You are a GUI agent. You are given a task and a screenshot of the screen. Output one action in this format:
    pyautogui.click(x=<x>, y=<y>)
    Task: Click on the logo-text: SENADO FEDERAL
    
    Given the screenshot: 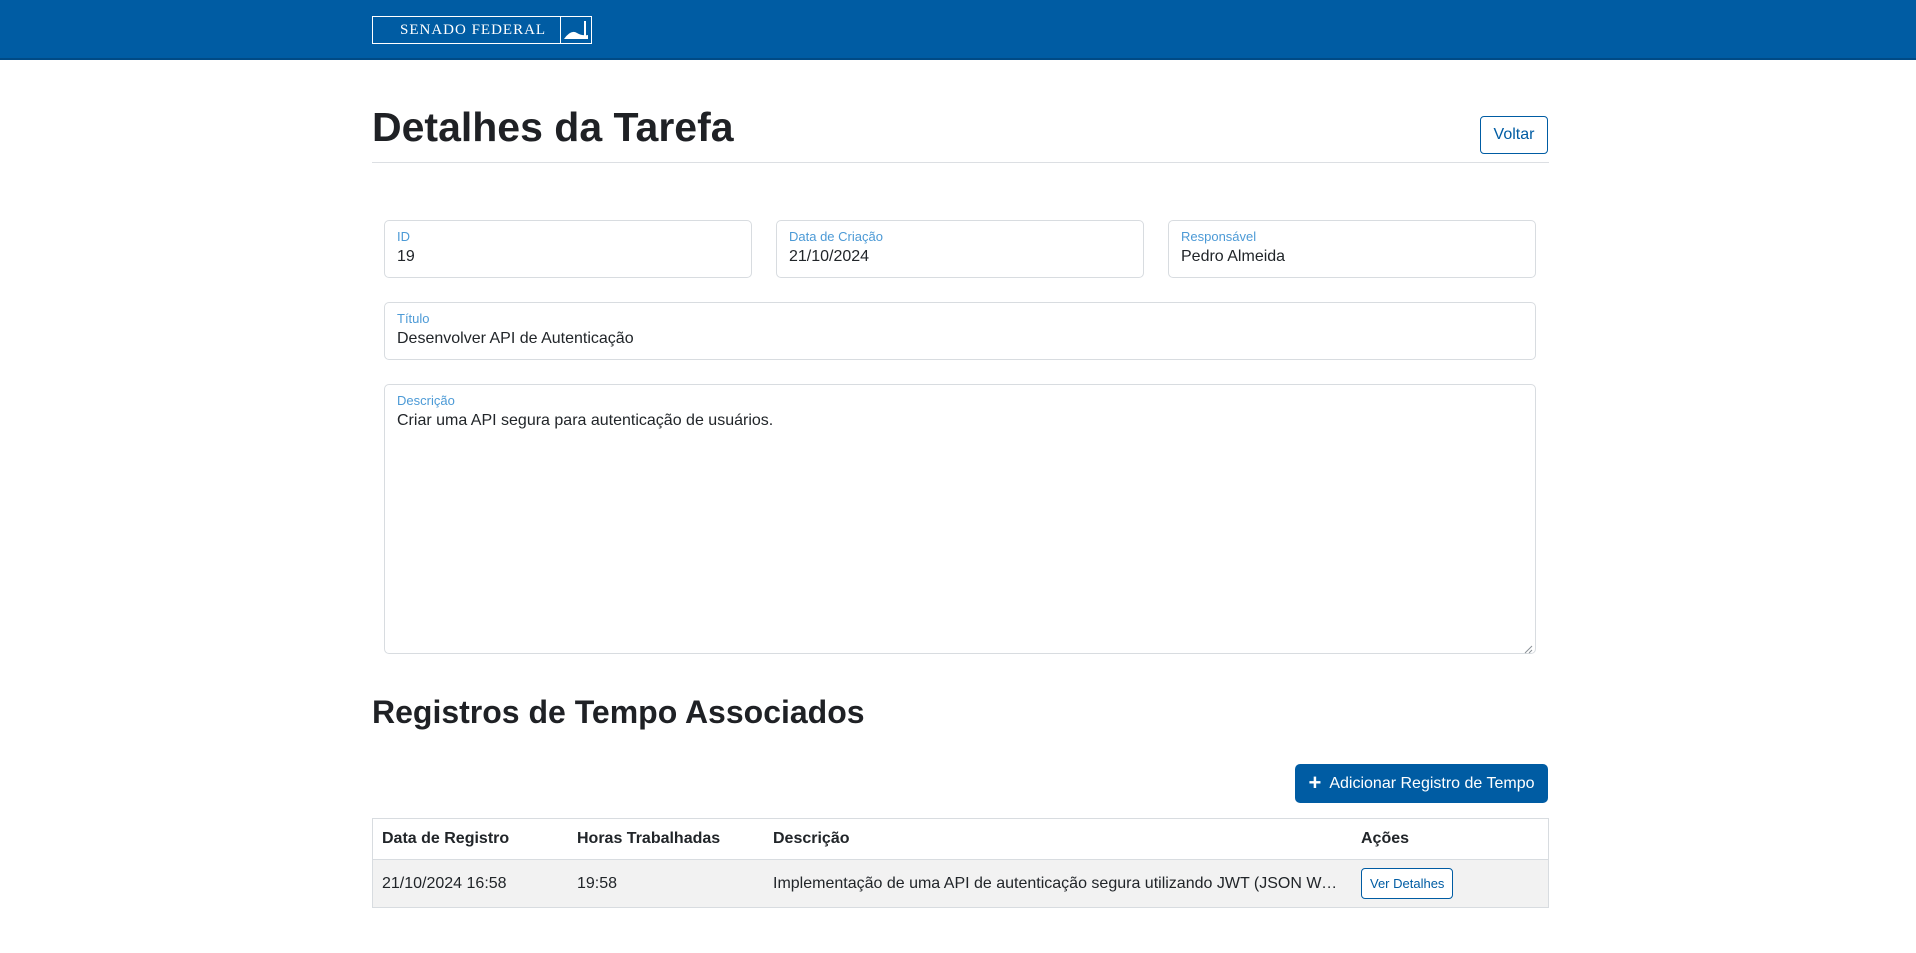 What is the action you would take?
    pyautogui.click(x=473, y=29)
    